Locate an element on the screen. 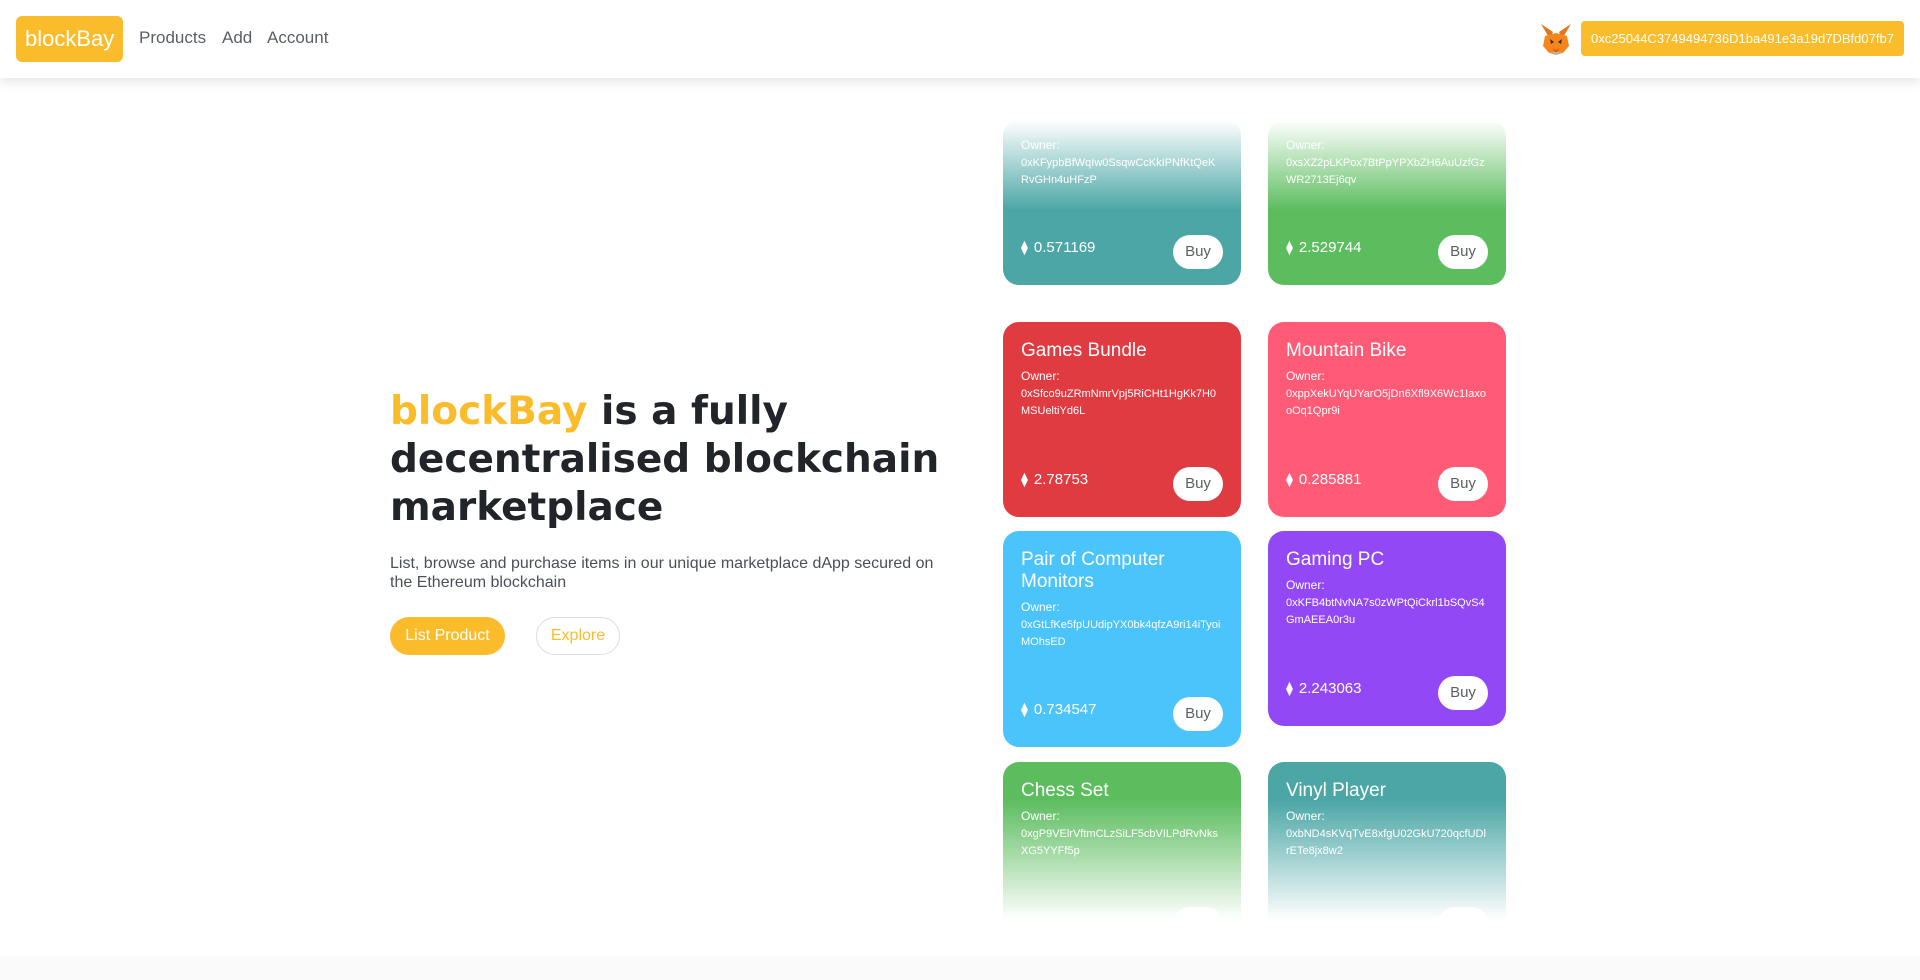  card-title: Games Bundle is located at coordinates (1084, 350).